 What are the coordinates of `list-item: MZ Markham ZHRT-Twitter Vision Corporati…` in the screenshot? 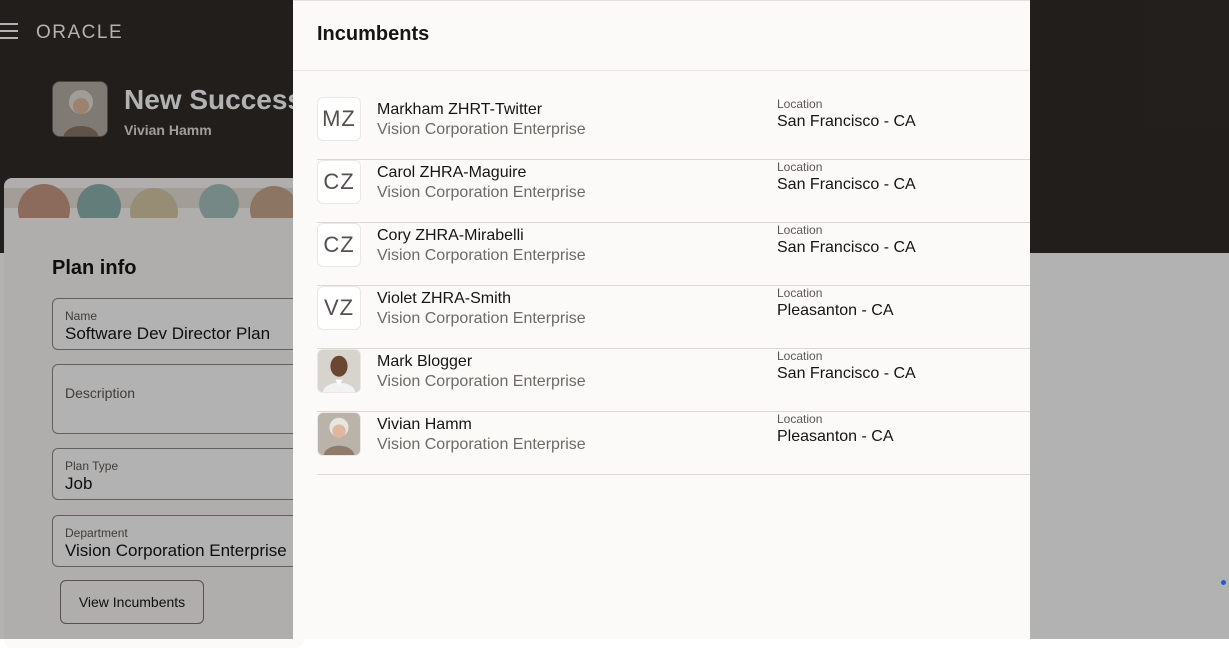 It's located at (673, 128).